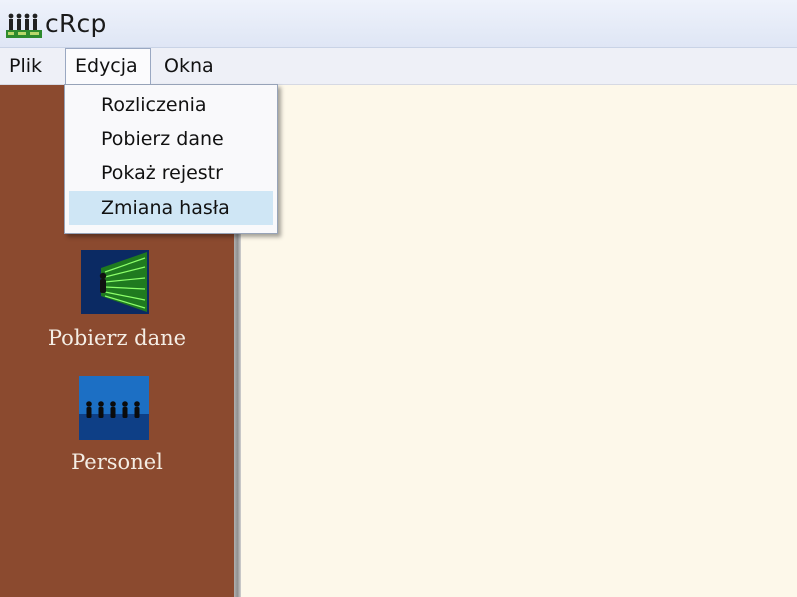  What do you see at coordinates (24, 25) in the screenshot?
I see `people-app-icon` at bounding box center [24, 25].